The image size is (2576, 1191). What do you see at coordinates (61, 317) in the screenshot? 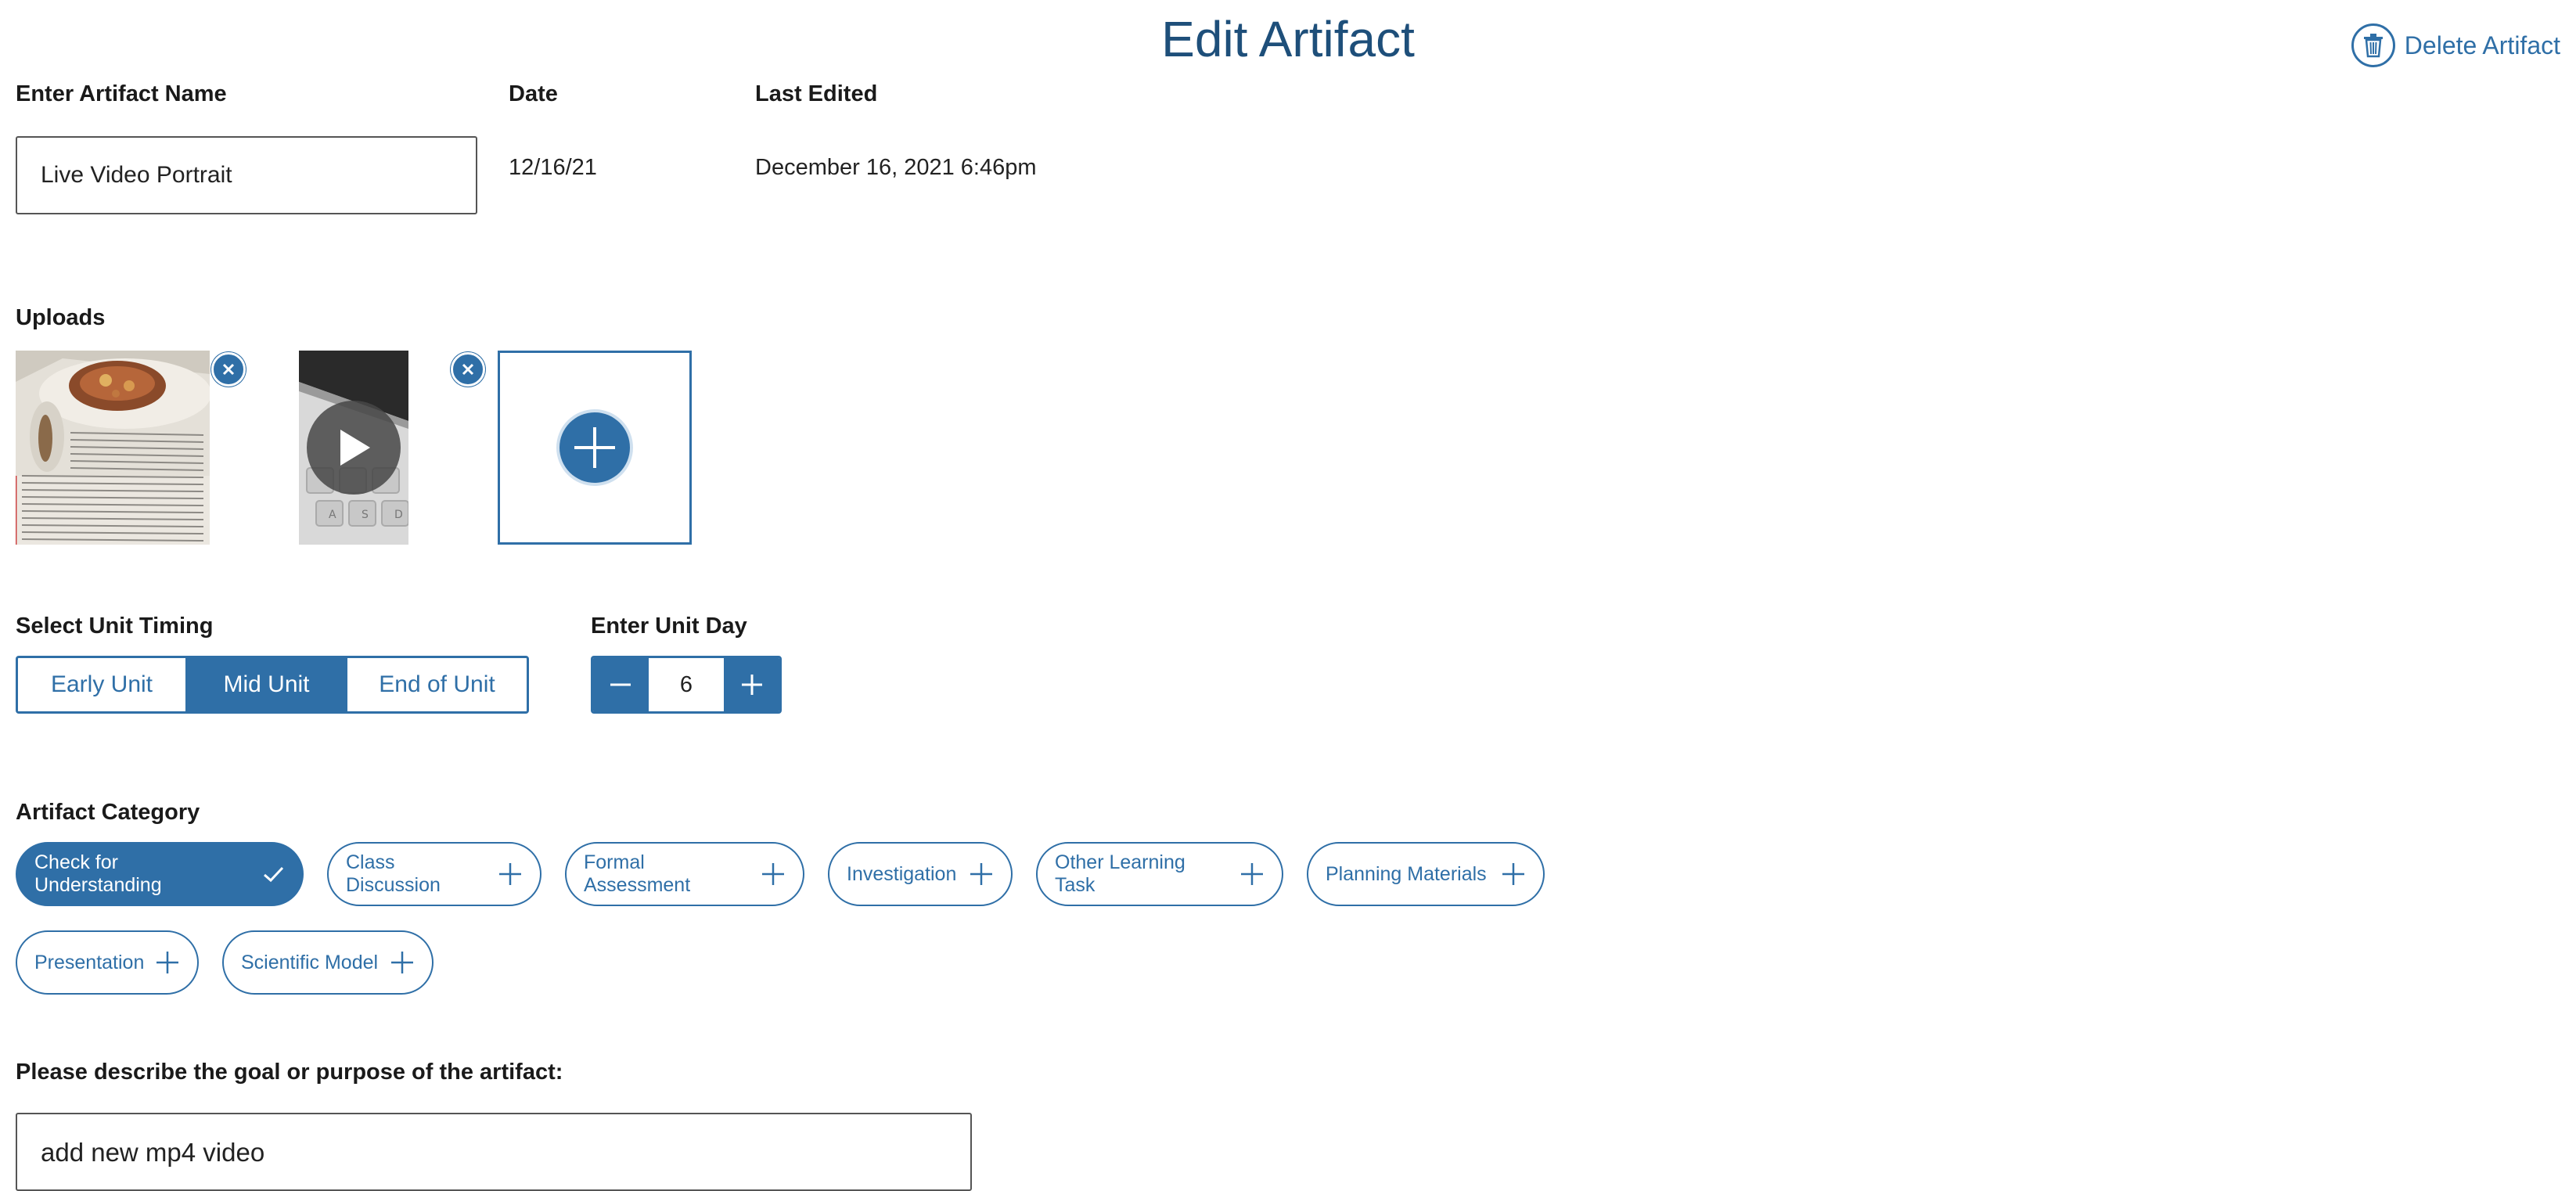
I see `uploads-label: Uploads` at bounding box center [61, 317].